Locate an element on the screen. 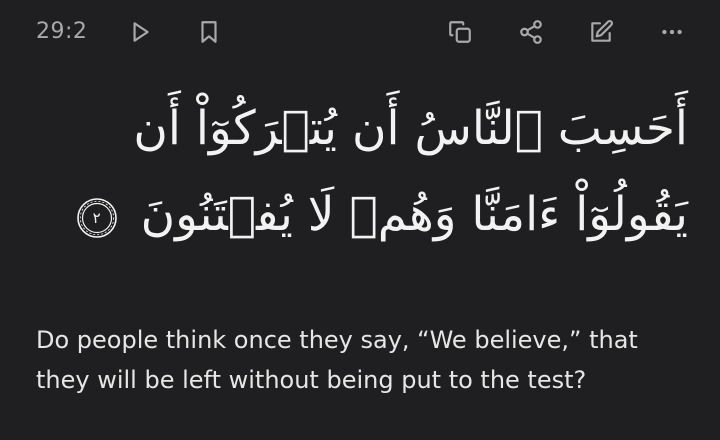 The image size is (720, 440). play-icon is located at coordinates (141, 32).